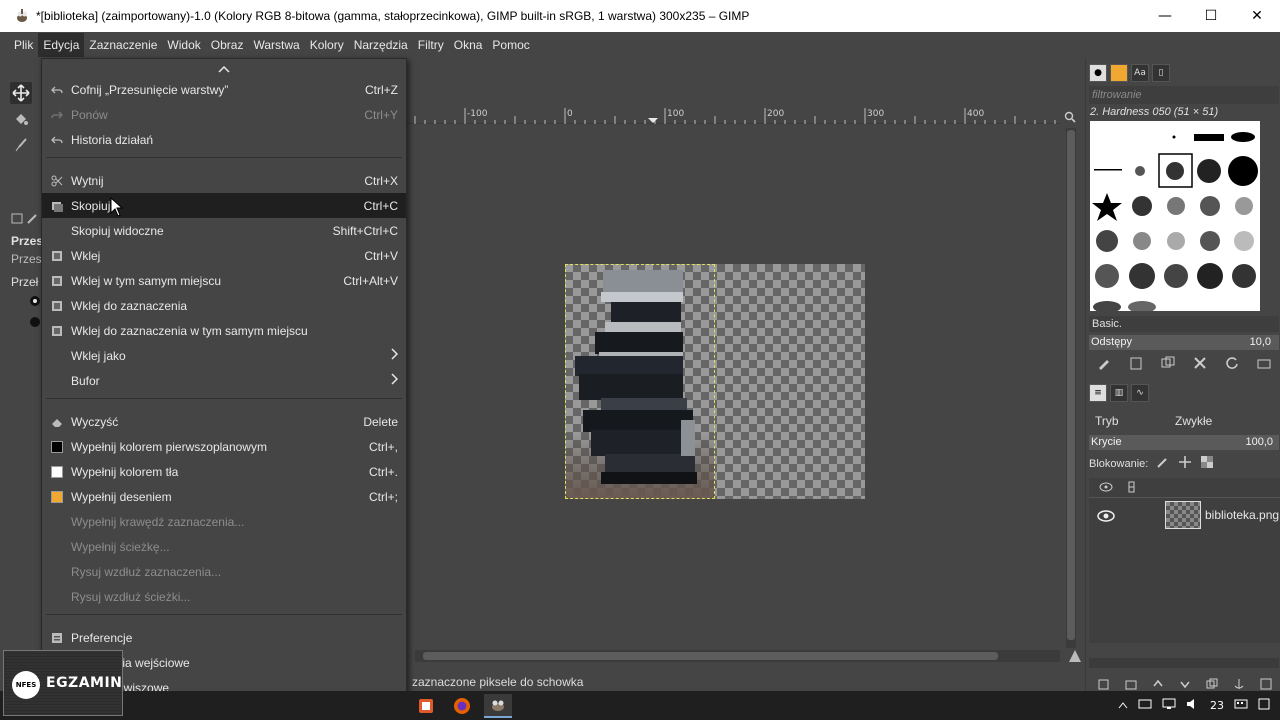 The image size is (1280, 720). What do you see at coordinates (1098, 393) in the screenshot?
I see `layers-tab-icon: ≡` at bounding box center [1098, 393].